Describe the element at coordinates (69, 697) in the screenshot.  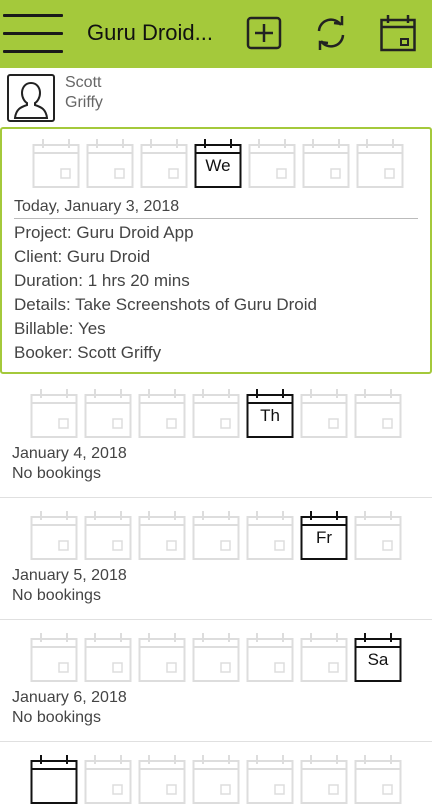
I see `day-date: January 6, 2018` at that location.